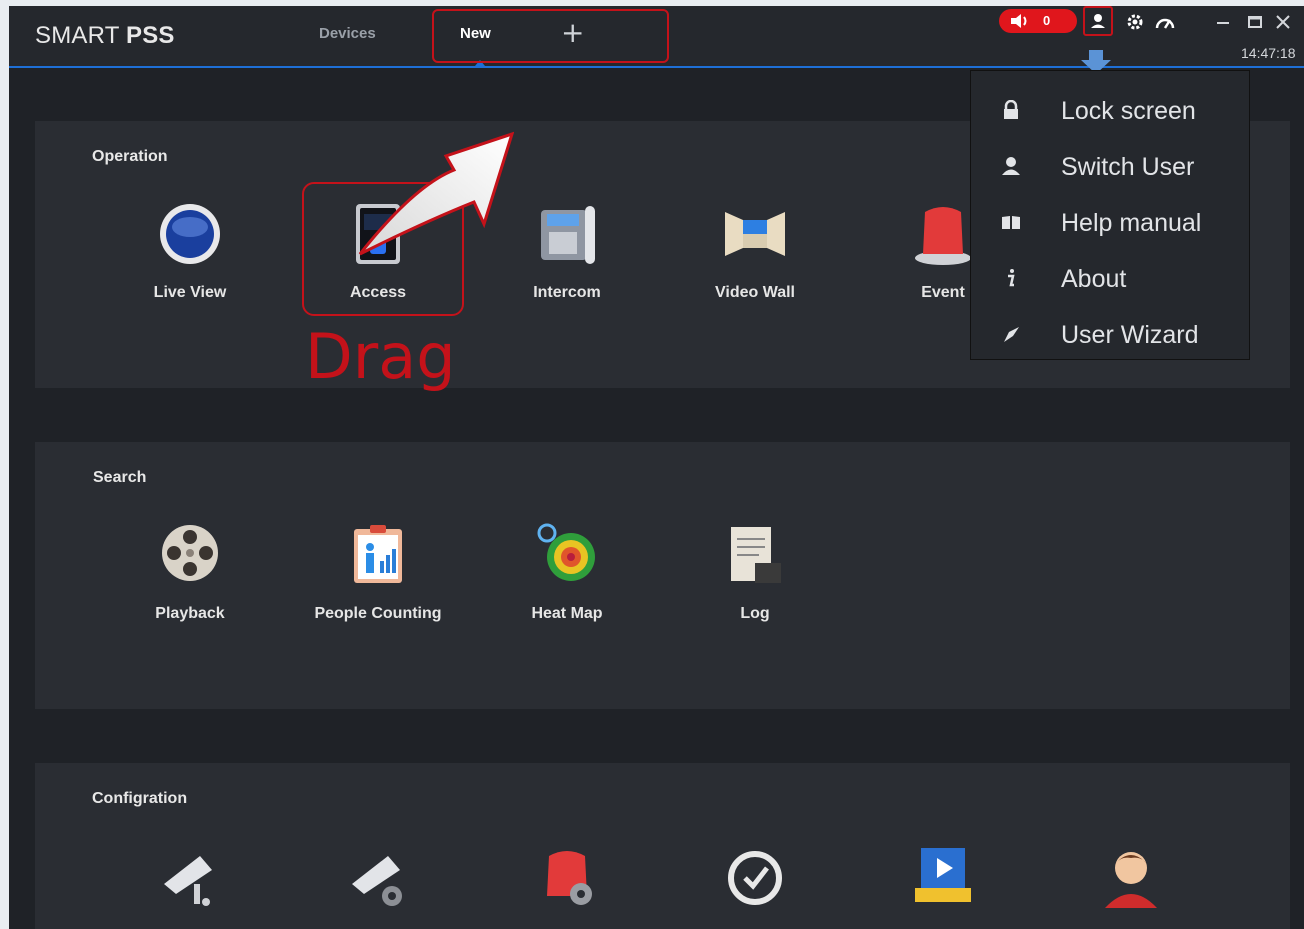 The height and width of the screenshot is (929, 1304). I want to click on menu-item-about: About, so click(1111, 278).